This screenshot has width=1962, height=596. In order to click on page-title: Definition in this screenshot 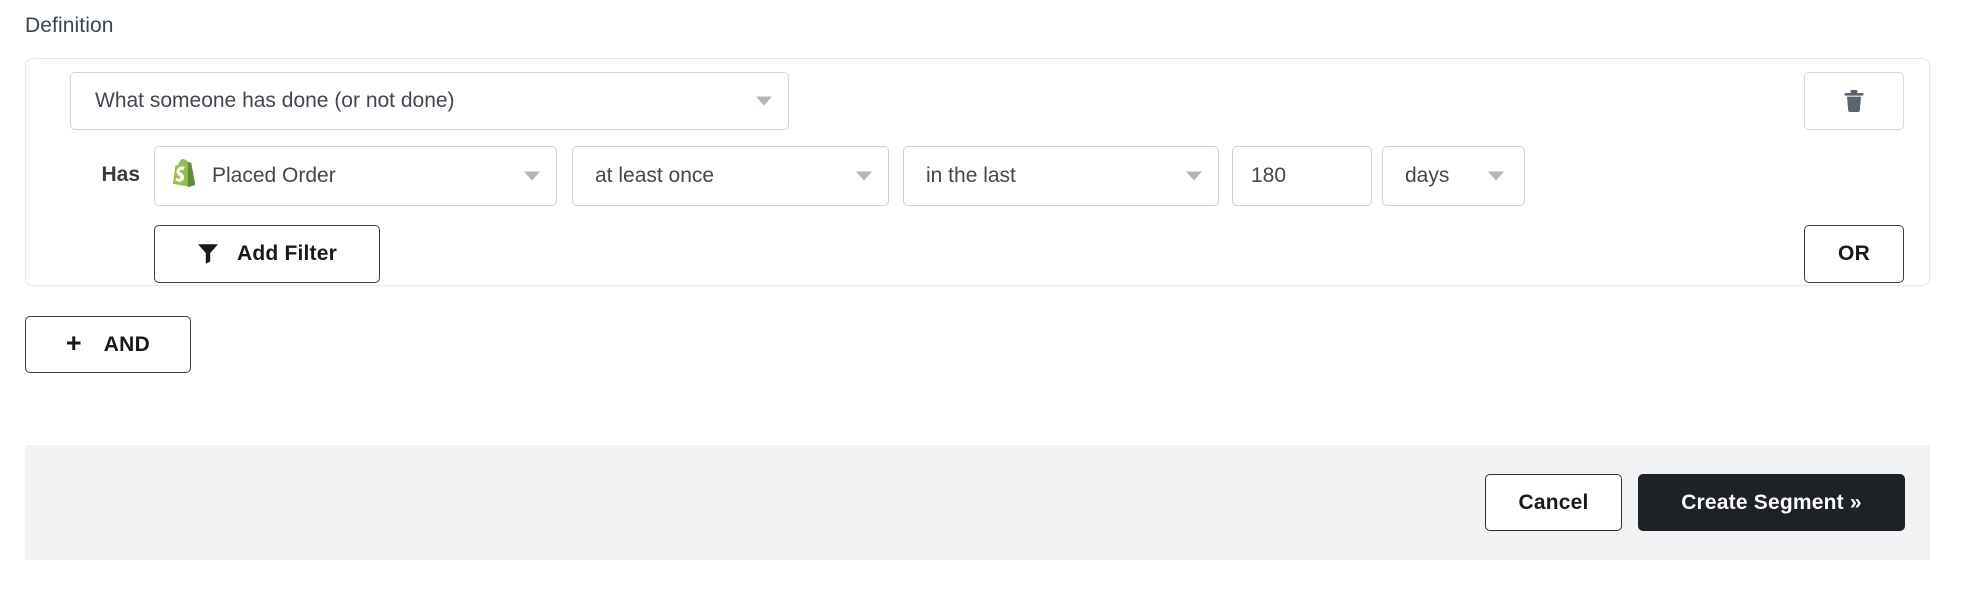, I will do `click(69, 25)`.